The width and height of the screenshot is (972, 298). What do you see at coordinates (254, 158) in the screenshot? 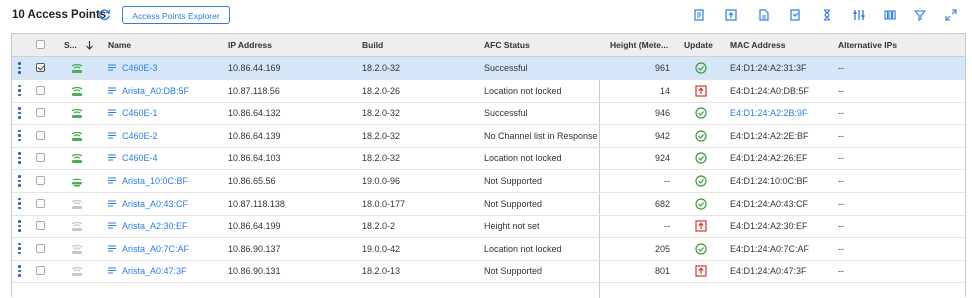
I see `ip-address: 10.86.64.103` at bounding box center [254, 158].